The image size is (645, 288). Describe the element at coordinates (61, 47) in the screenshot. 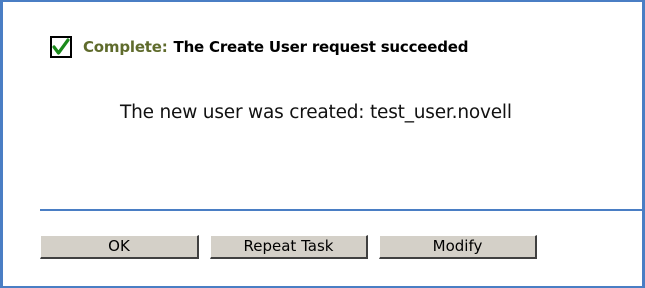

I see `checkmark-icon` at that location.